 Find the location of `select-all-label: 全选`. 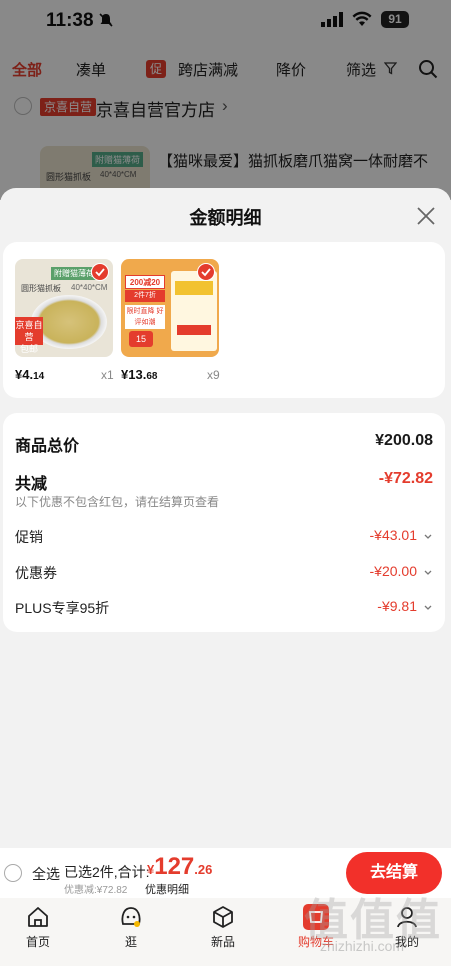

select-all-label: 全选 is located at coordinates (46, 874).